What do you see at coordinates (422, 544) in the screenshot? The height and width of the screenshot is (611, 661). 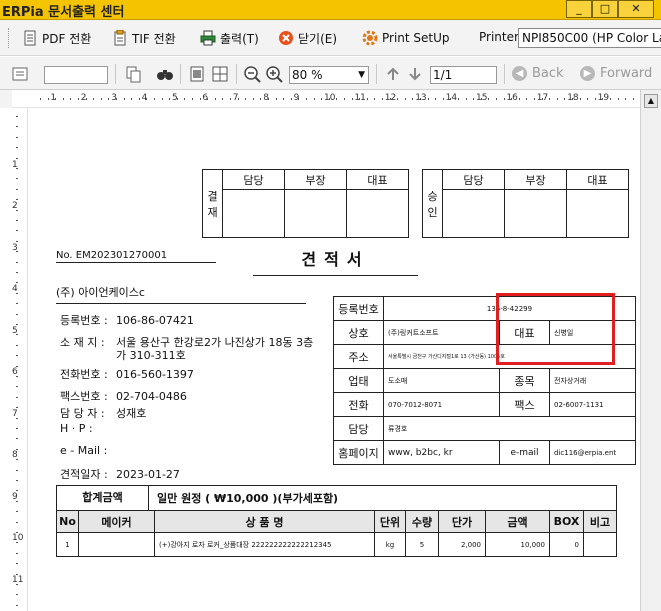 I see `item-qty: 5` at bounding box center [422, 544].